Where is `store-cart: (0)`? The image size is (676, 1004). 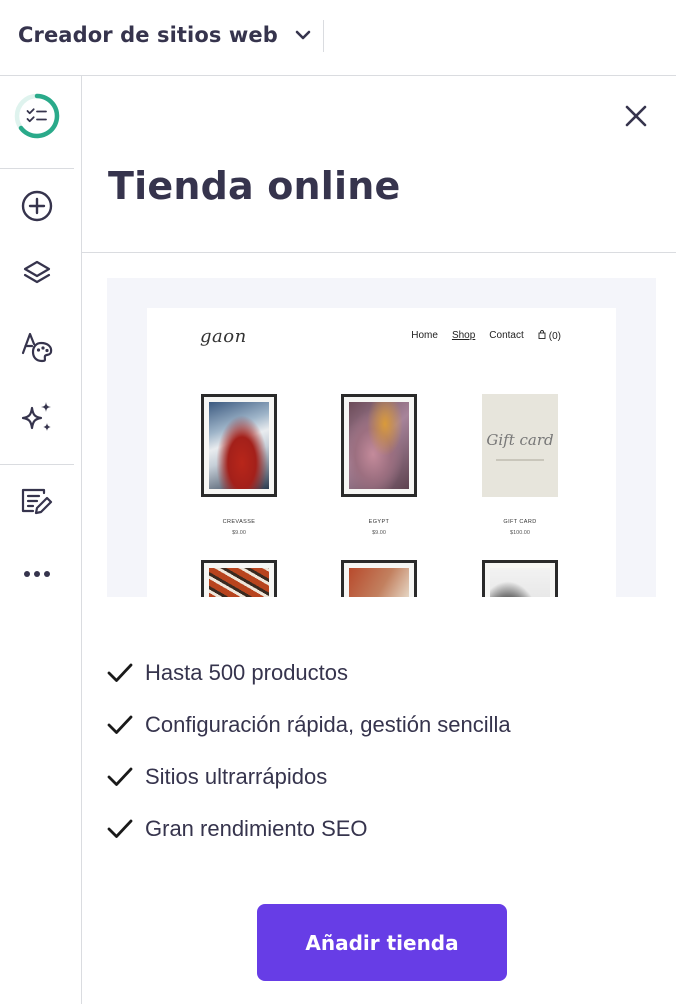 store-cart: (0) is located at coordinates (549, 336).